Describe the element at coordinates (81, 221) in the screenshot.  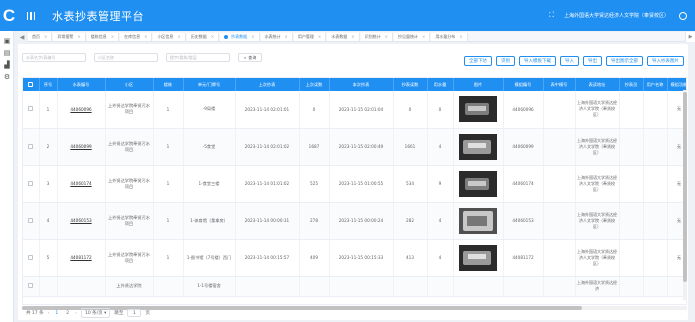
I see `meter-id-link: 44060153` at that location.